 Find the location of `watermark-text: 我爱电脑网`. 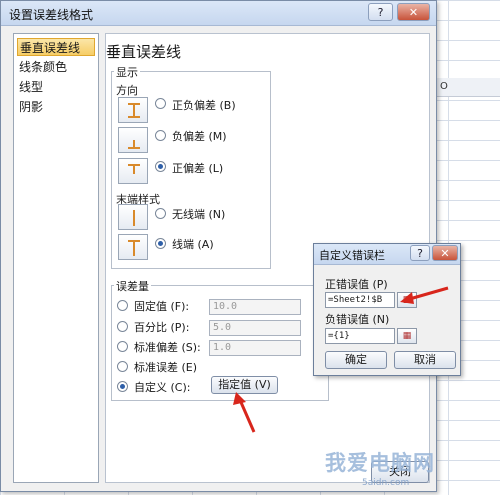

watermark-text: 我爱电脑网 is located at coordinates (380, 462).